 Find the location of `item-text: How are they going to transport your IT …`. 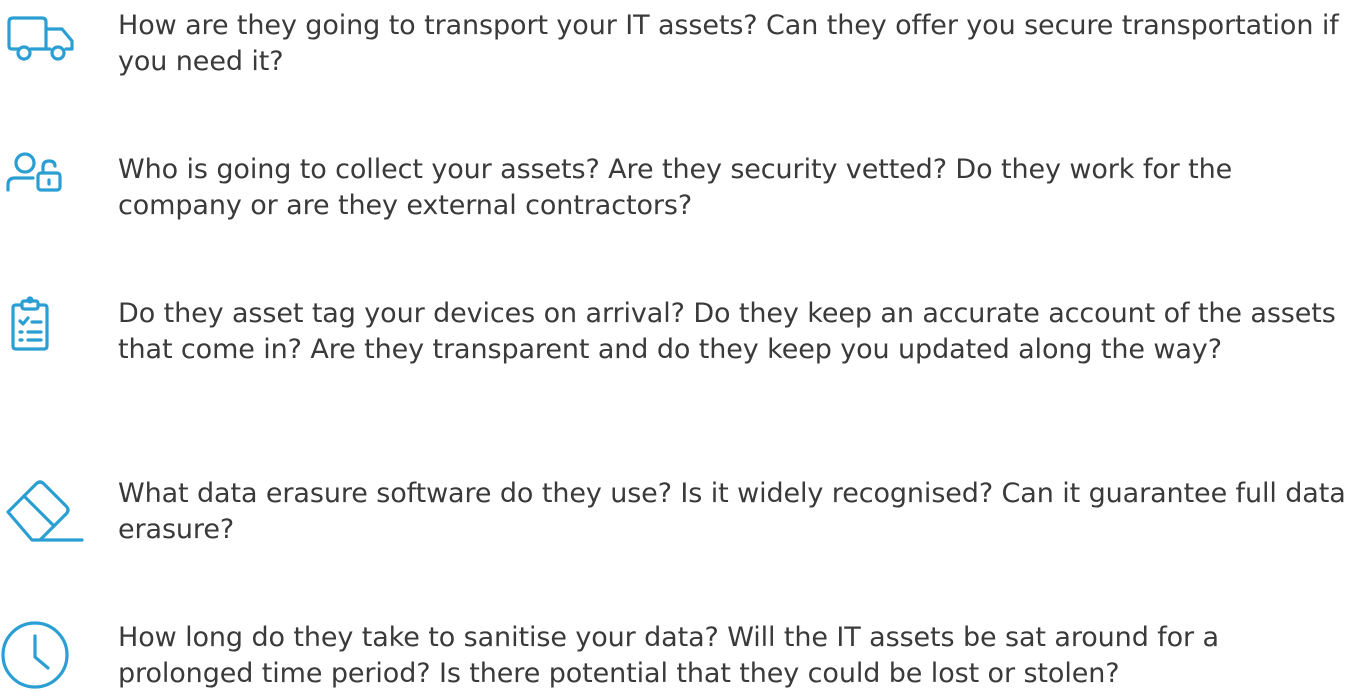

item-text: How are they going to transport your IT … is located at coordinates (728, 43).